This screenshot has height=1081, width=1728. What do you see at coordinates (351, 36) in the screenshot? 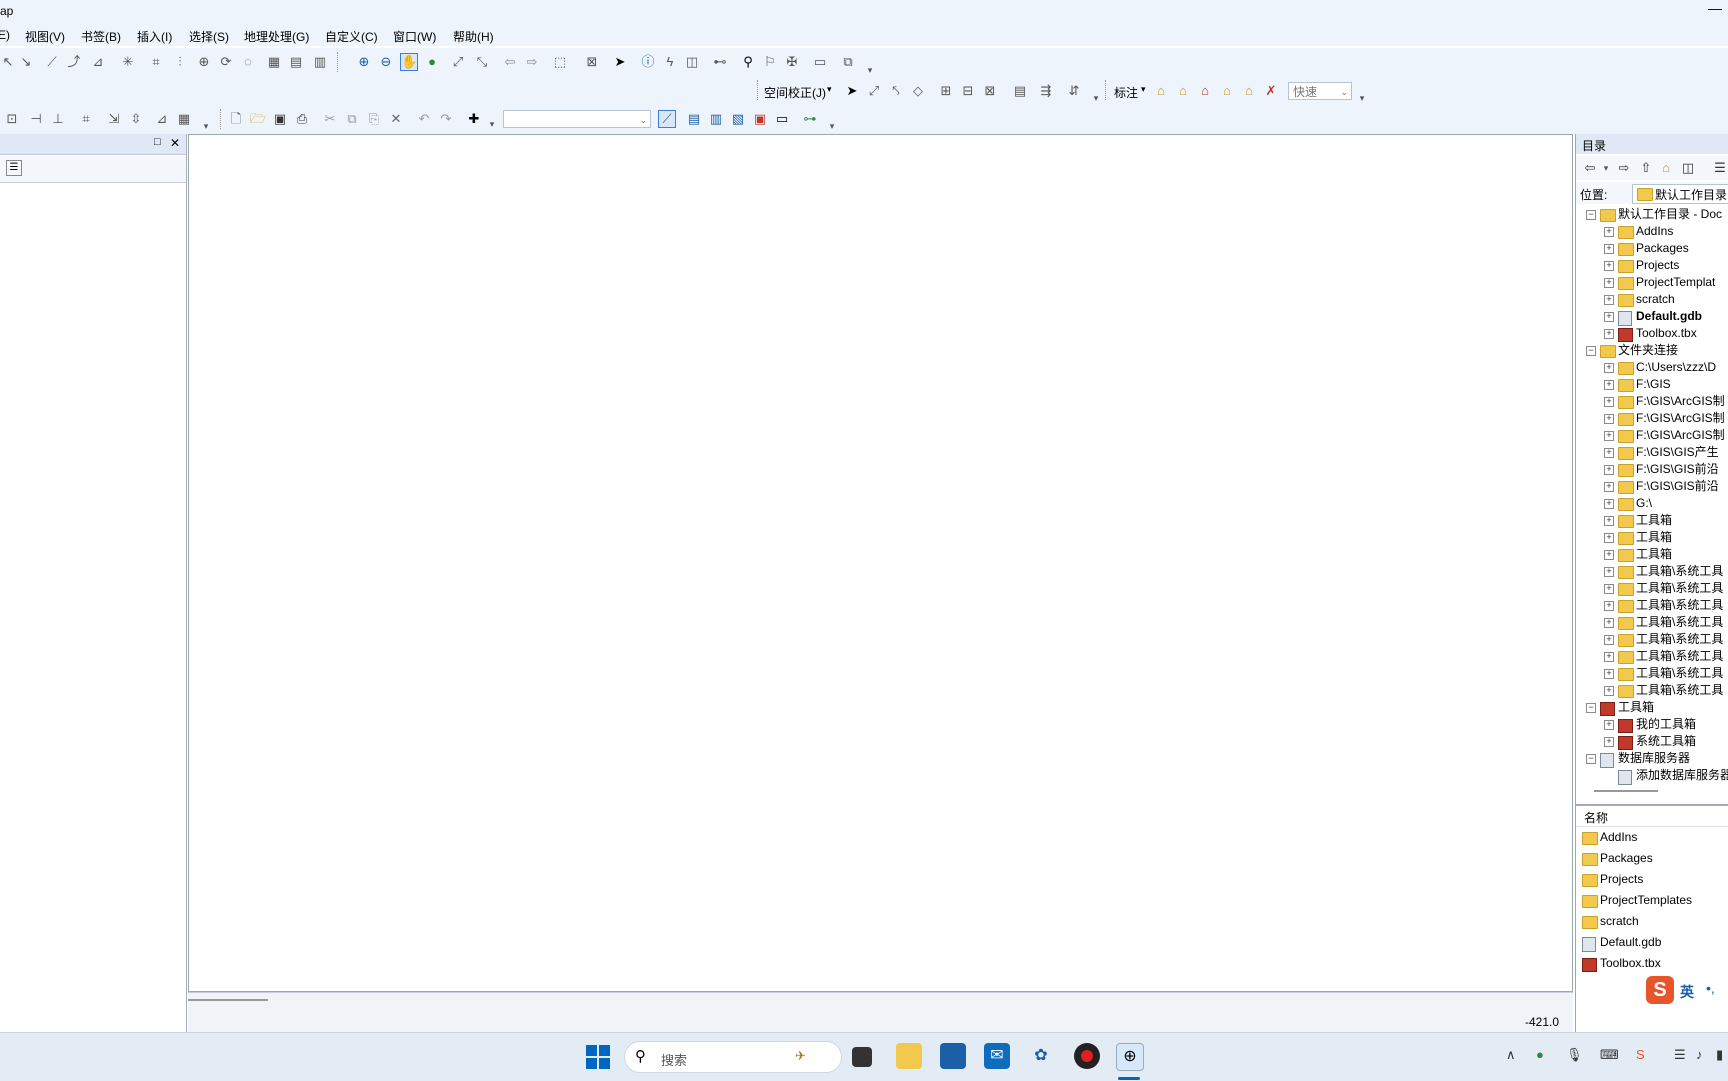
I see `menu-customize: 自定义(C)` at bounding box center [351, 36].